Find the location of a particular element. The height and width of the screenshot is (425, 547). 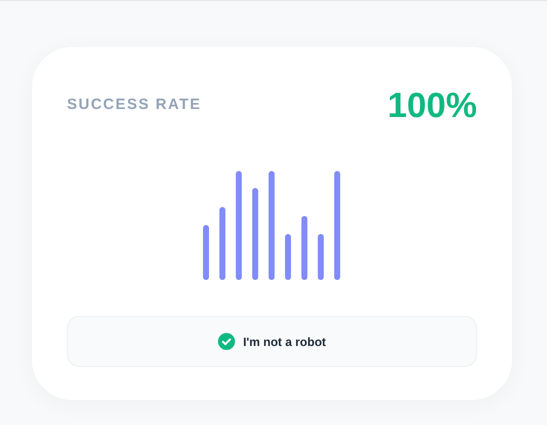

card-title: SUCCESS RATE is located at coordinates (134, 104).